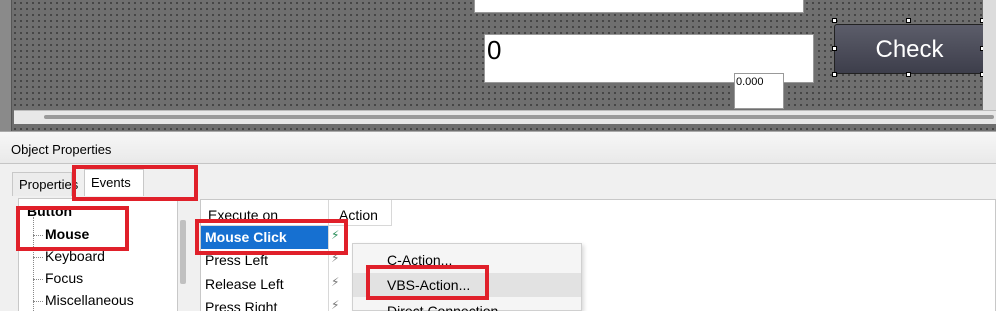 The height and width of the screenshot is (311, 996). I want to click on output-field-top, so click(639, 6).